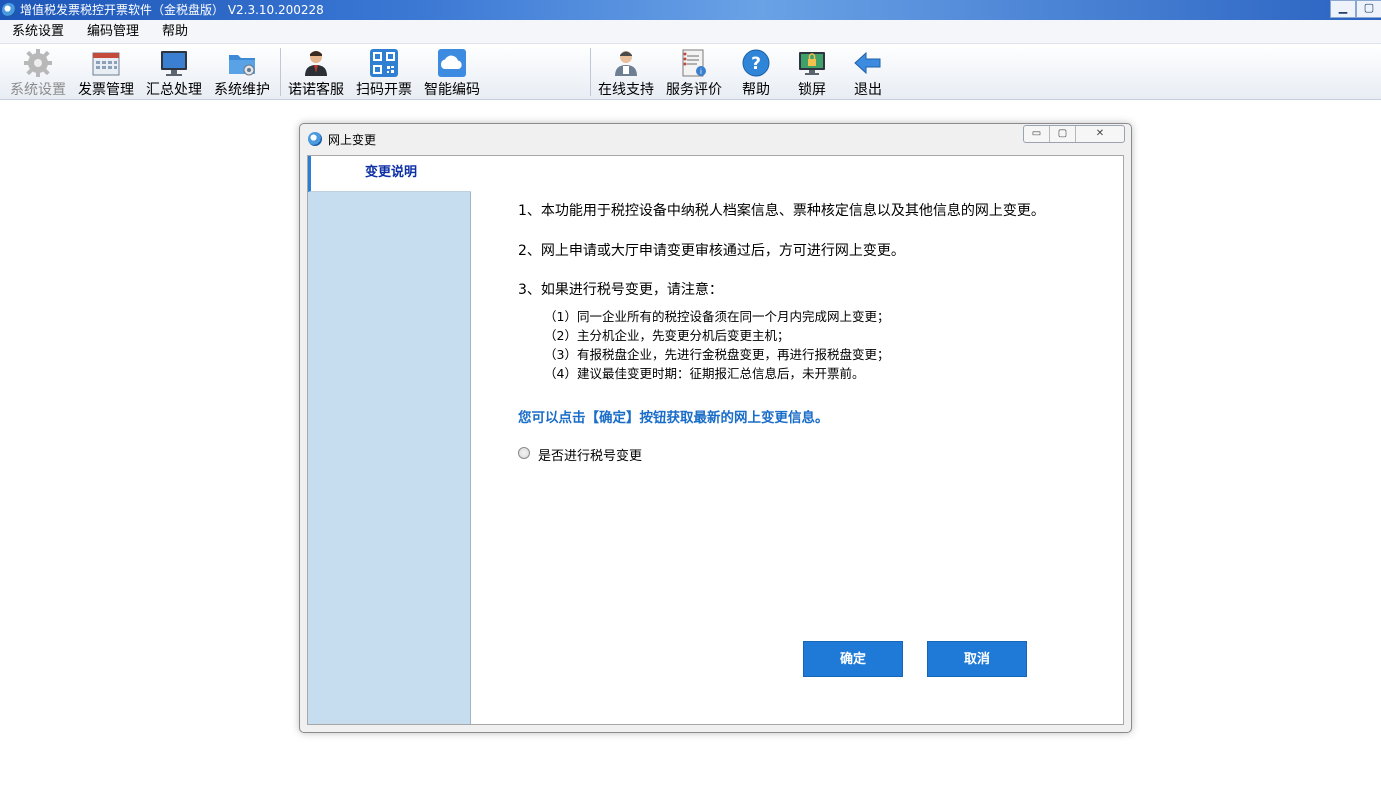 Image resolution: width=1381 pixels, height=798 pixels. What do you see at coordinates (620, 290) in the screenshot?
I see `description-line-3: 3、如果进行税号变更，请注意：` at bounding box center [620, 290].